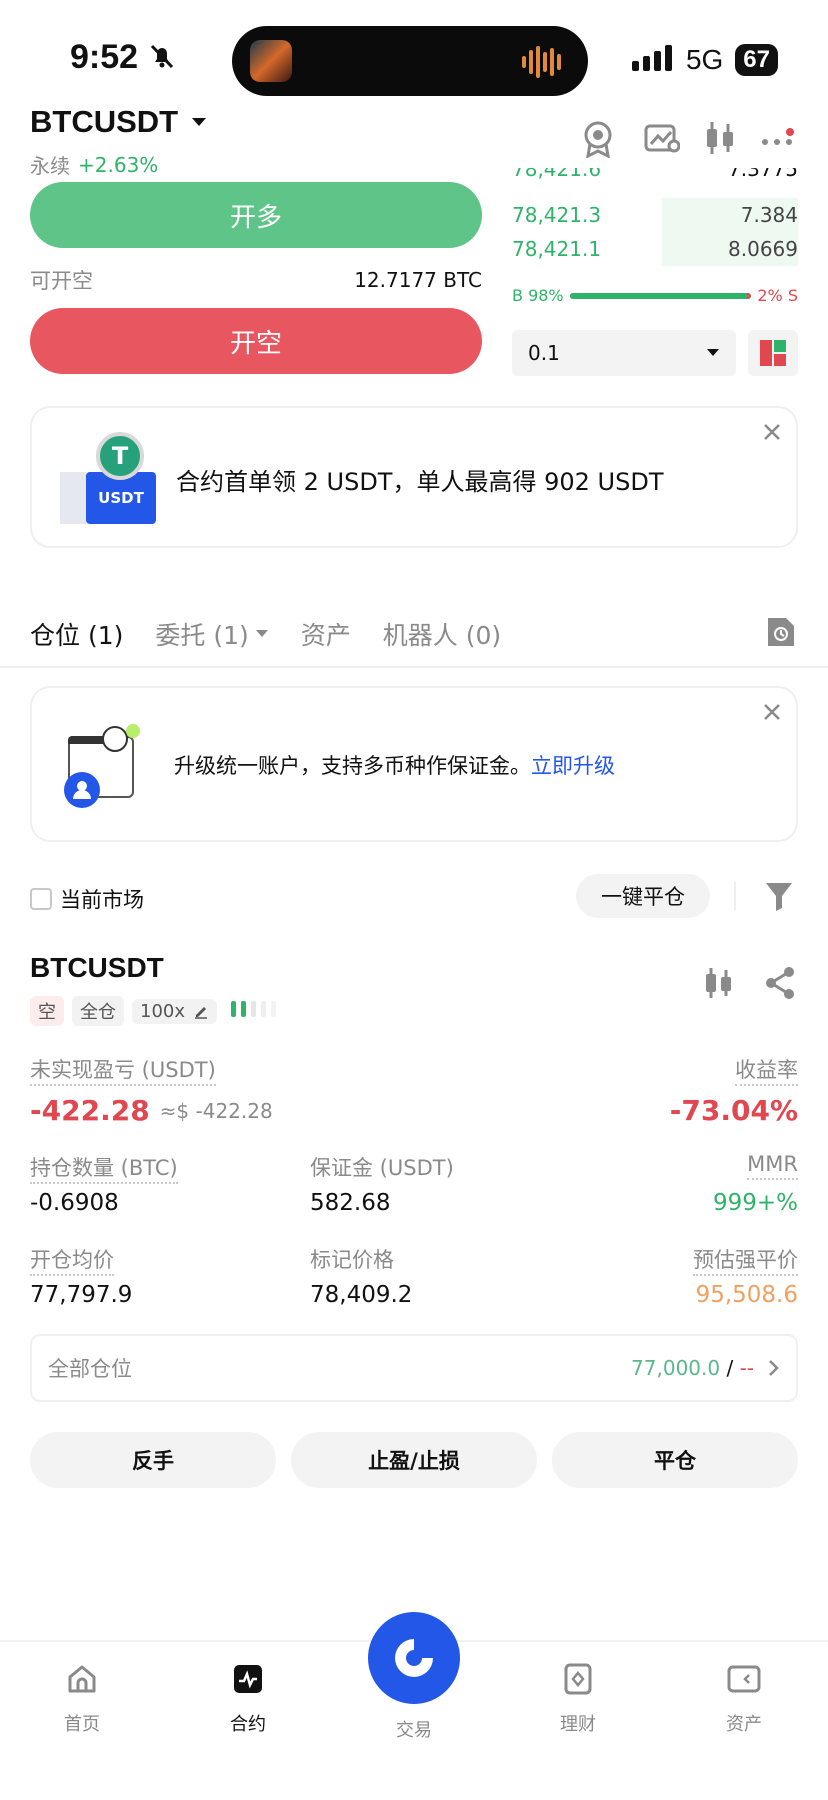  I want to click on short-available-label: 可开空, so click(61, 281).